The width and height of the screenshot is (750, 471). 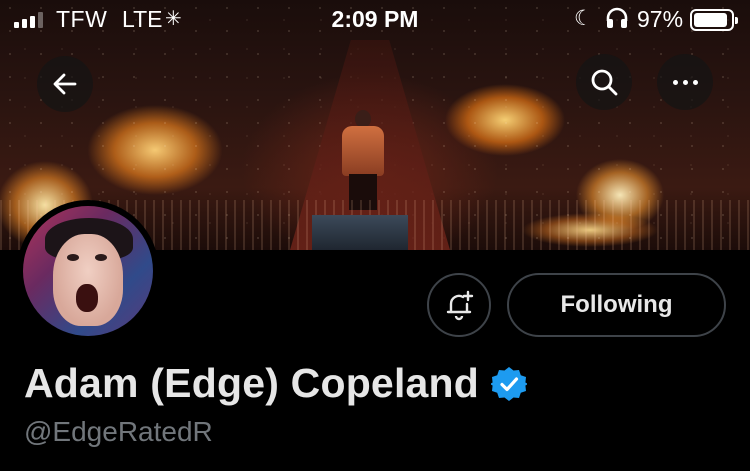 I want to click on notifications-button, so click(x=459, y=305).